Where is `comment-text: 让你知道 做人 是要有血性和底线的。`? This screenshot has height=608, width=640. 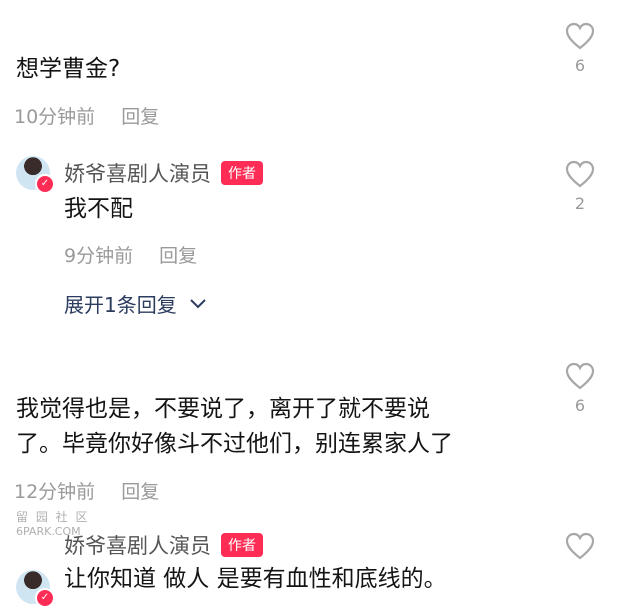 comment-text: 让你知道 做人 是要有血性和底线的。 is located at coordinates (255, 579).